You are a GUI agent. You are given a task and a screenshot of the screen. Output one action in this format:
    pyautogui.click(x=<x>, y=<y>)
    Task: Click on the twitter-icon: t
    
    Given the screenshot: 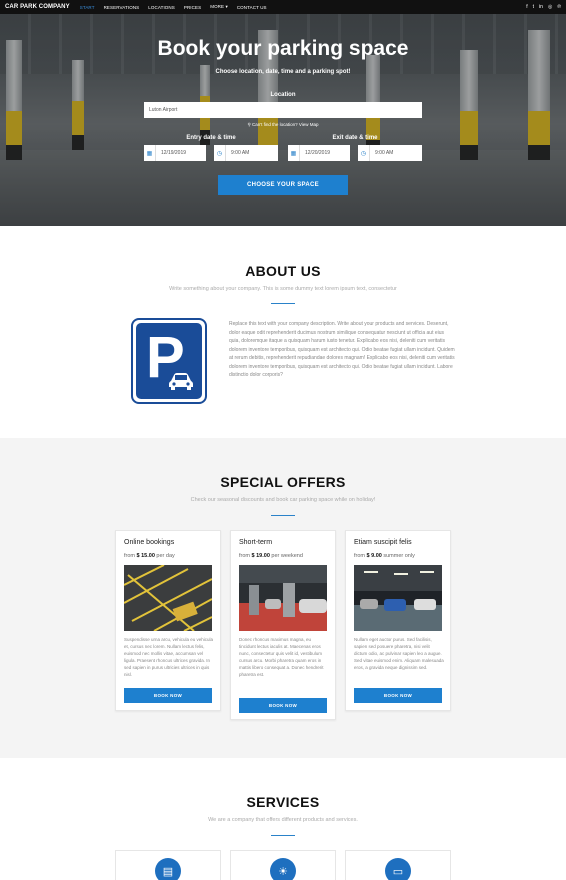 What is the action you would take?
    pyautogui.click(x=533, y=7)
    